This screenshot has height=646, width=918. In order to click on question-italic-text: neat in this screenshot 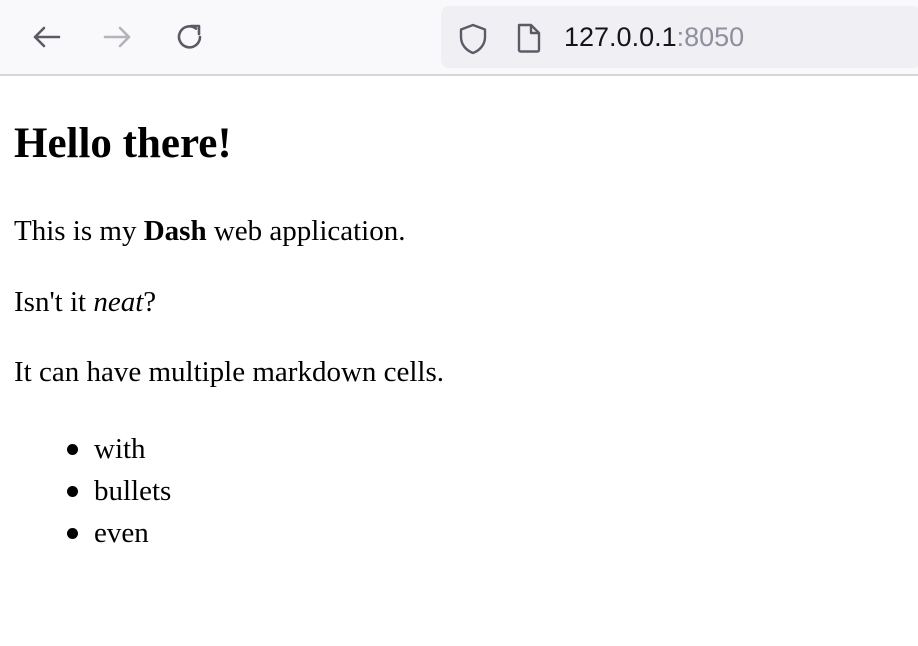, I will do `click(118, 302)`.